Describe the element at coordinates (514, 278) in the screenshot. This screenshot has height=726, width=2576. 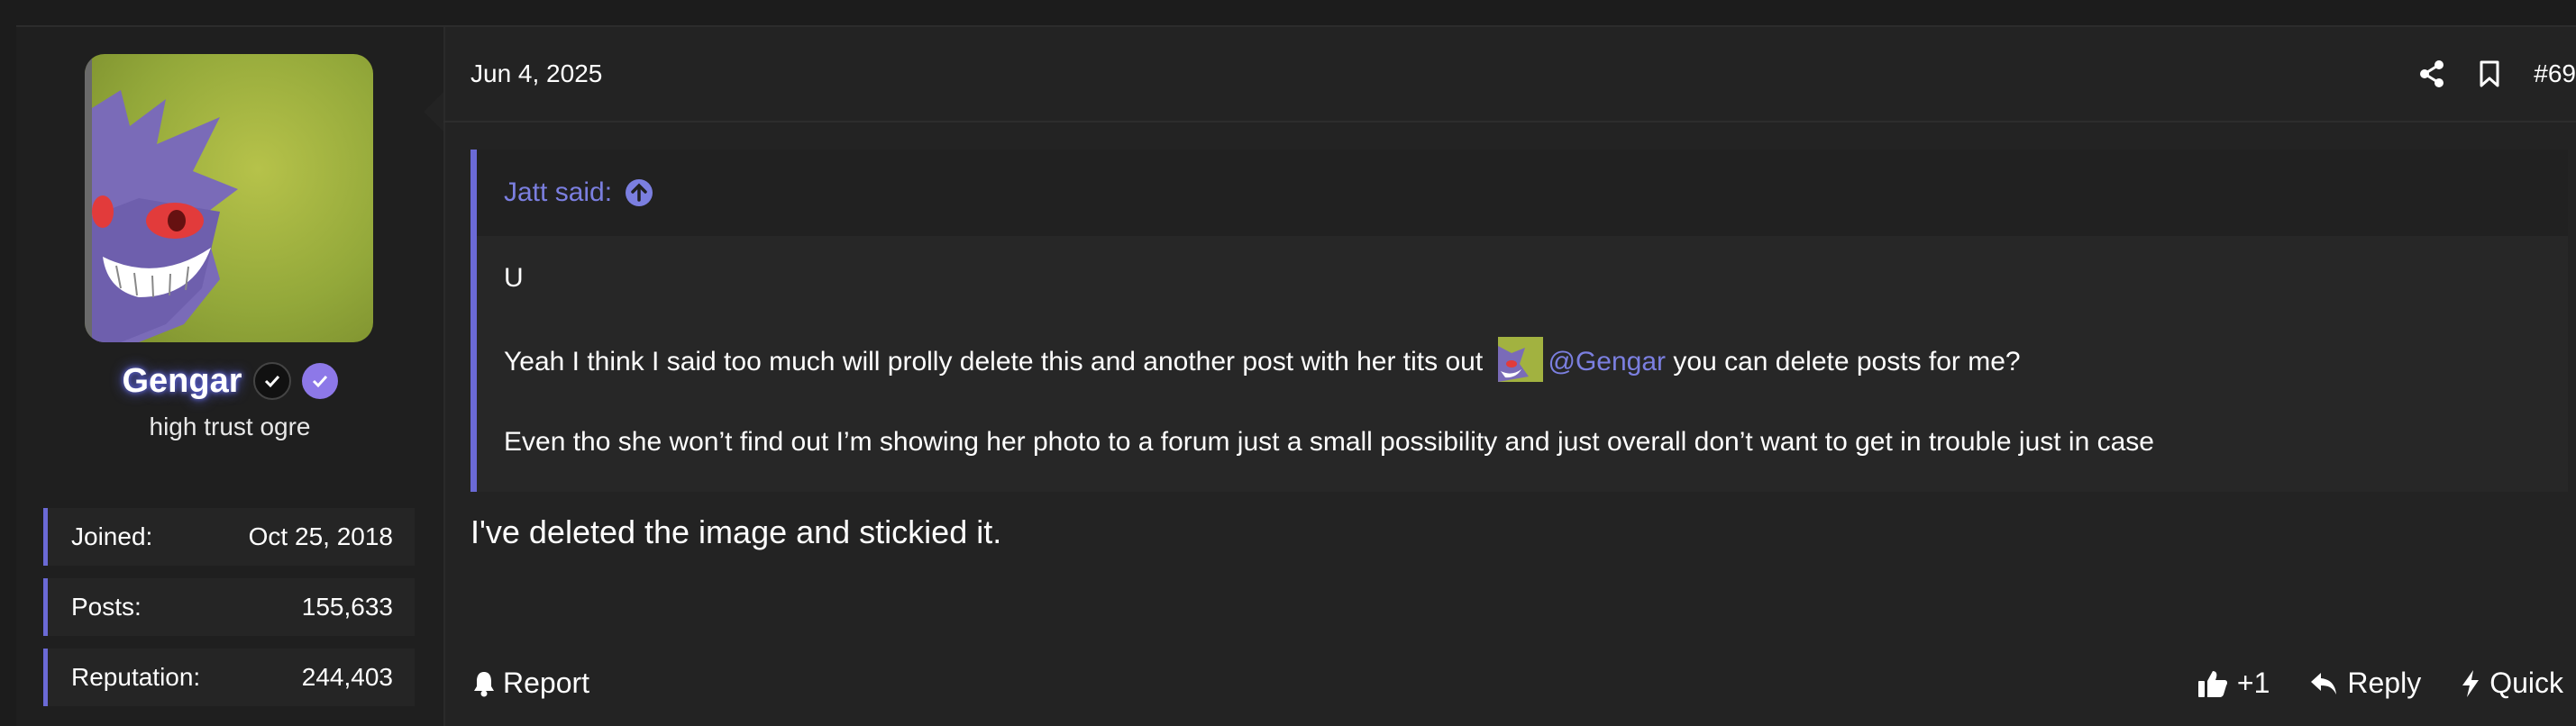
I see `quote-line: U` at that location.